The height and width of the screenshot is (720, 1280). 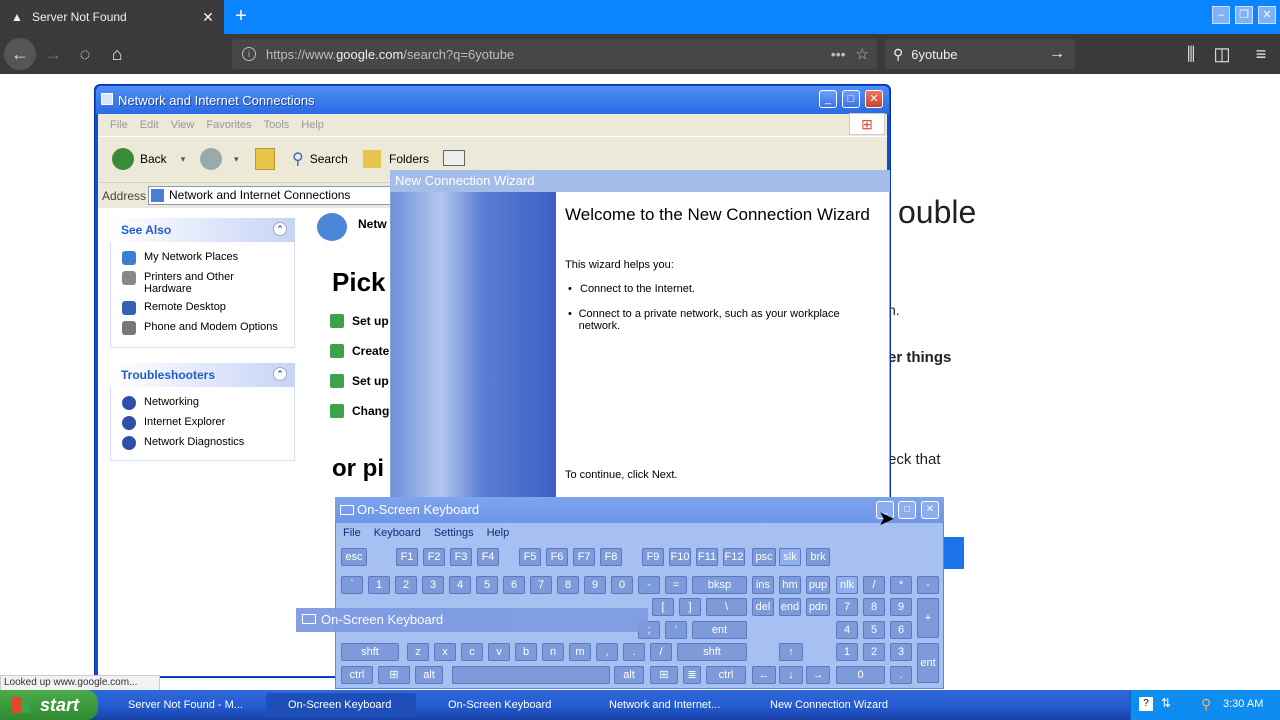 What do you see at coordinates (359, 381) in the screenshot?
I see `task-item: Set up` at bounding box center [359, 381].